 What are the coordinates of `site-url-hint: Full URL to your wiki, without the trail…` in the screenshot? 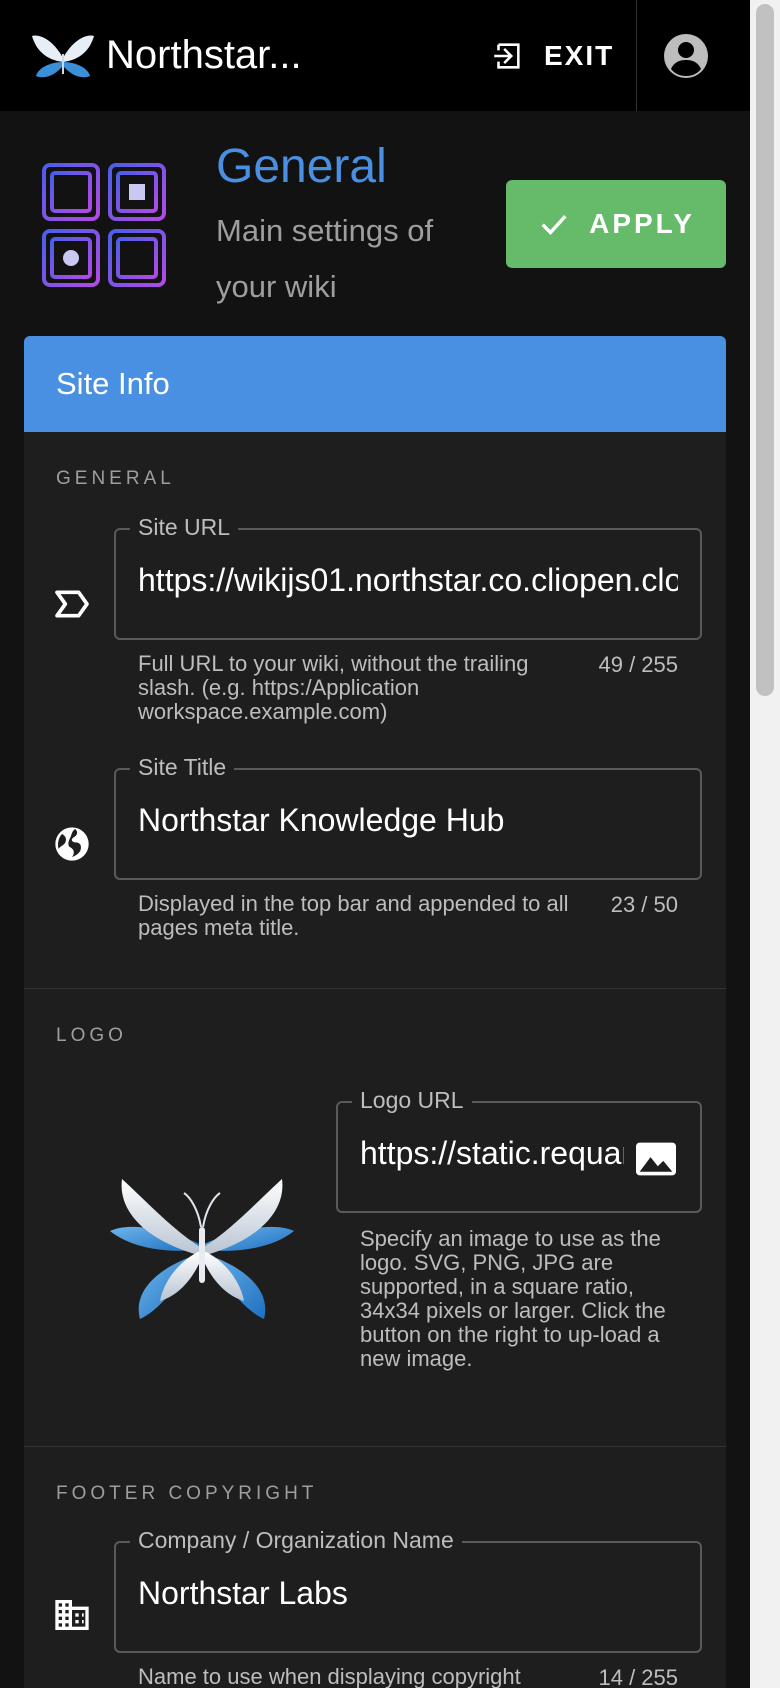 It's located at (333, 687).